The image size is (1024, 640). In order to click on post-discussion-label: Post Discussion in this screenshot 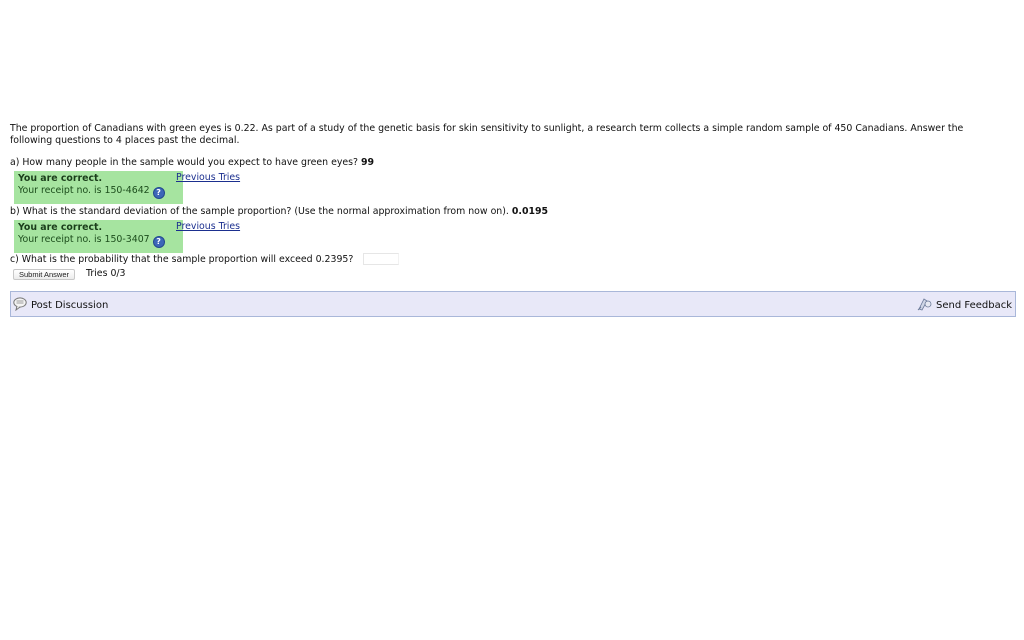, I will do `click(70, 305)`.